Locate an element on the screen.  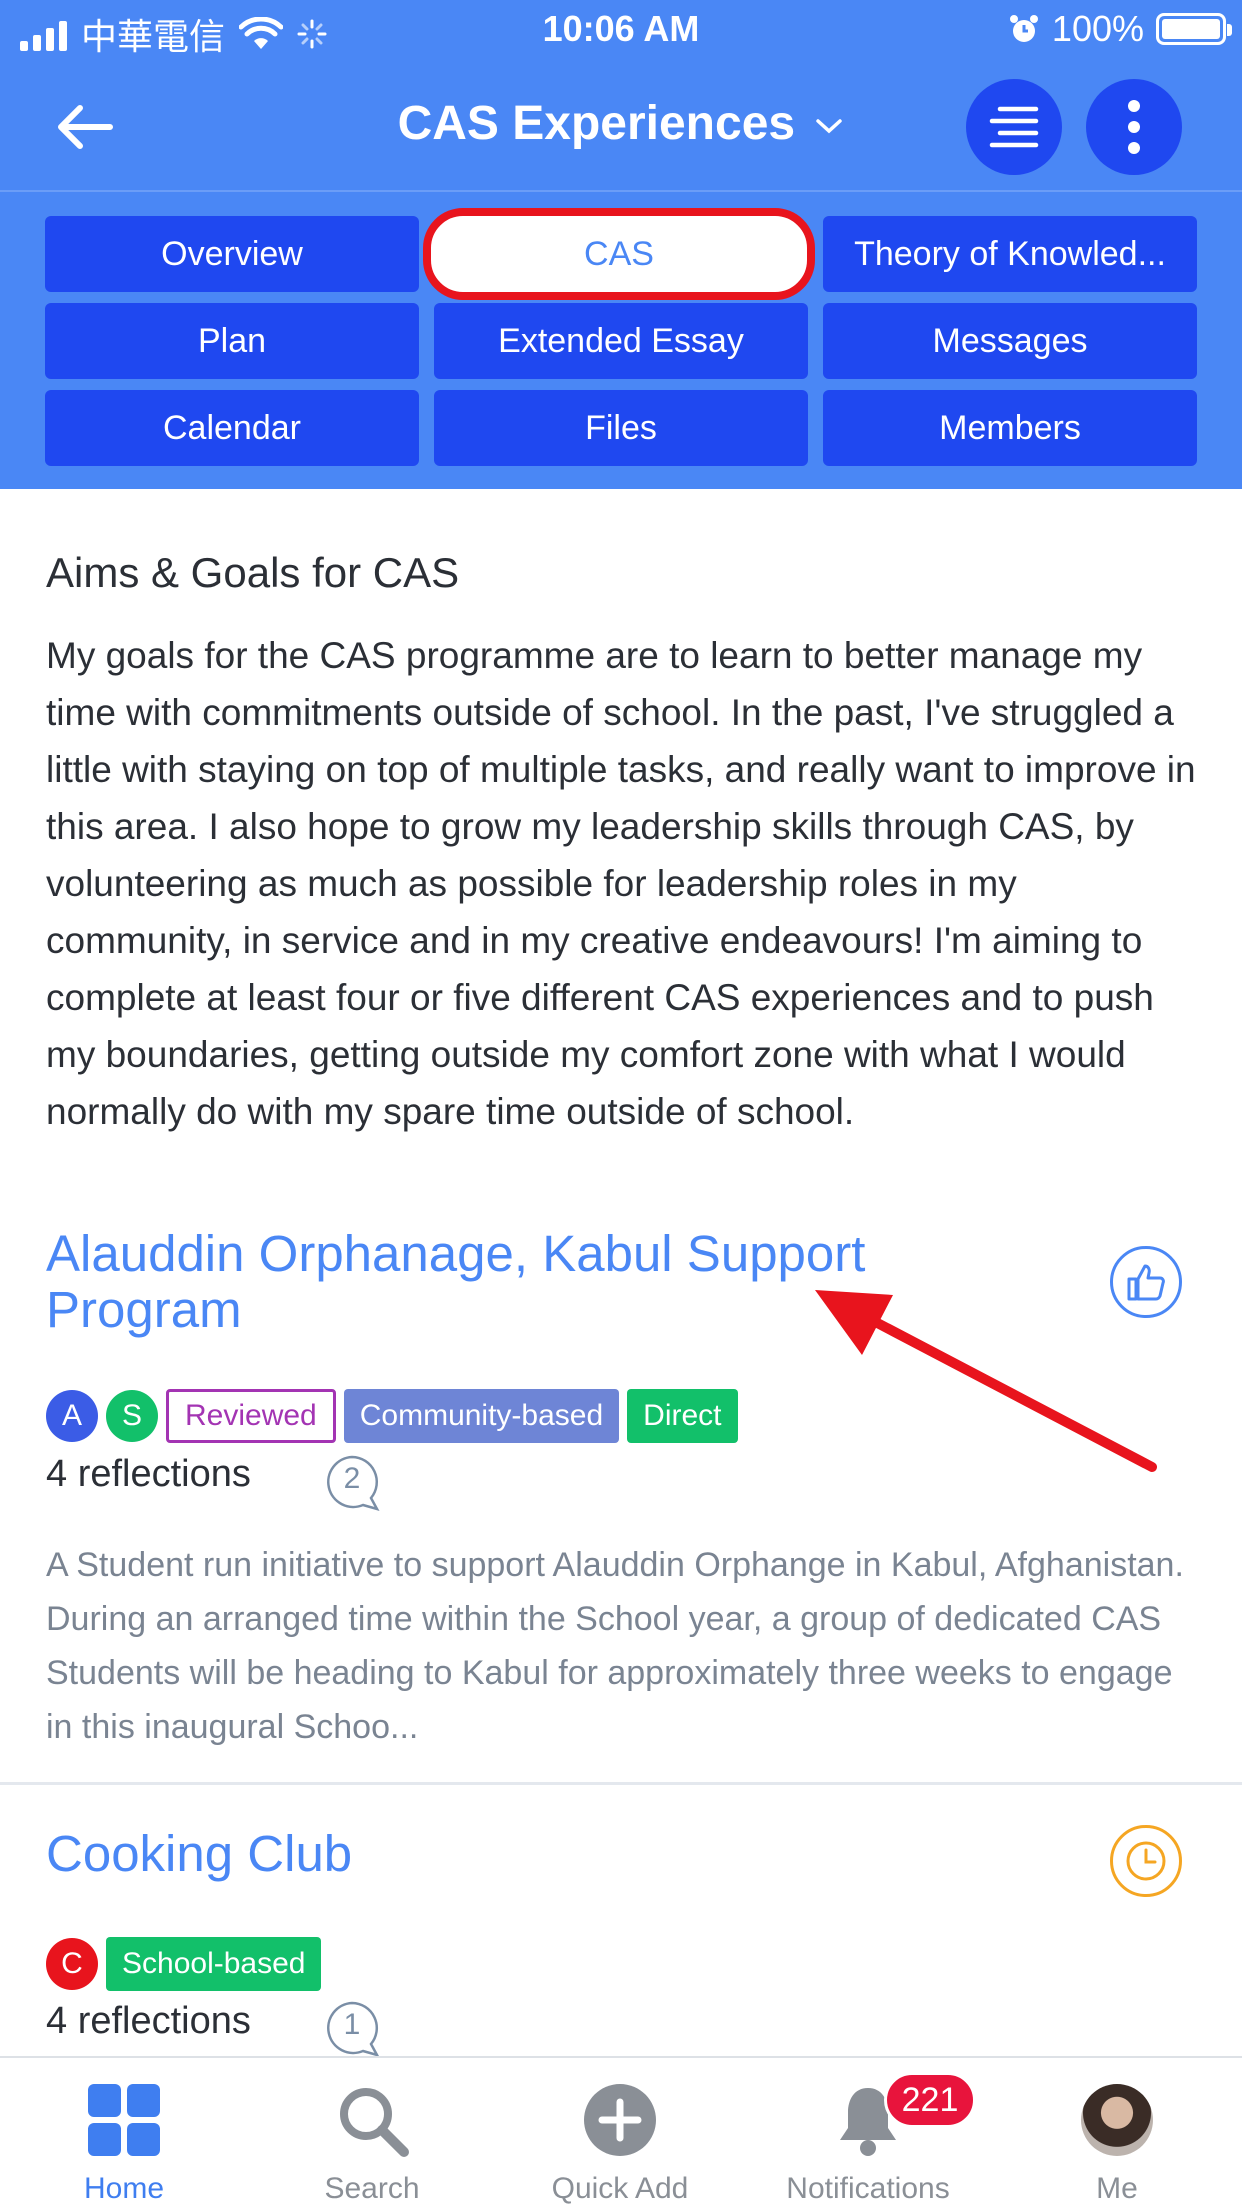
chevron-down-icon is located at coordinates (829, 126).